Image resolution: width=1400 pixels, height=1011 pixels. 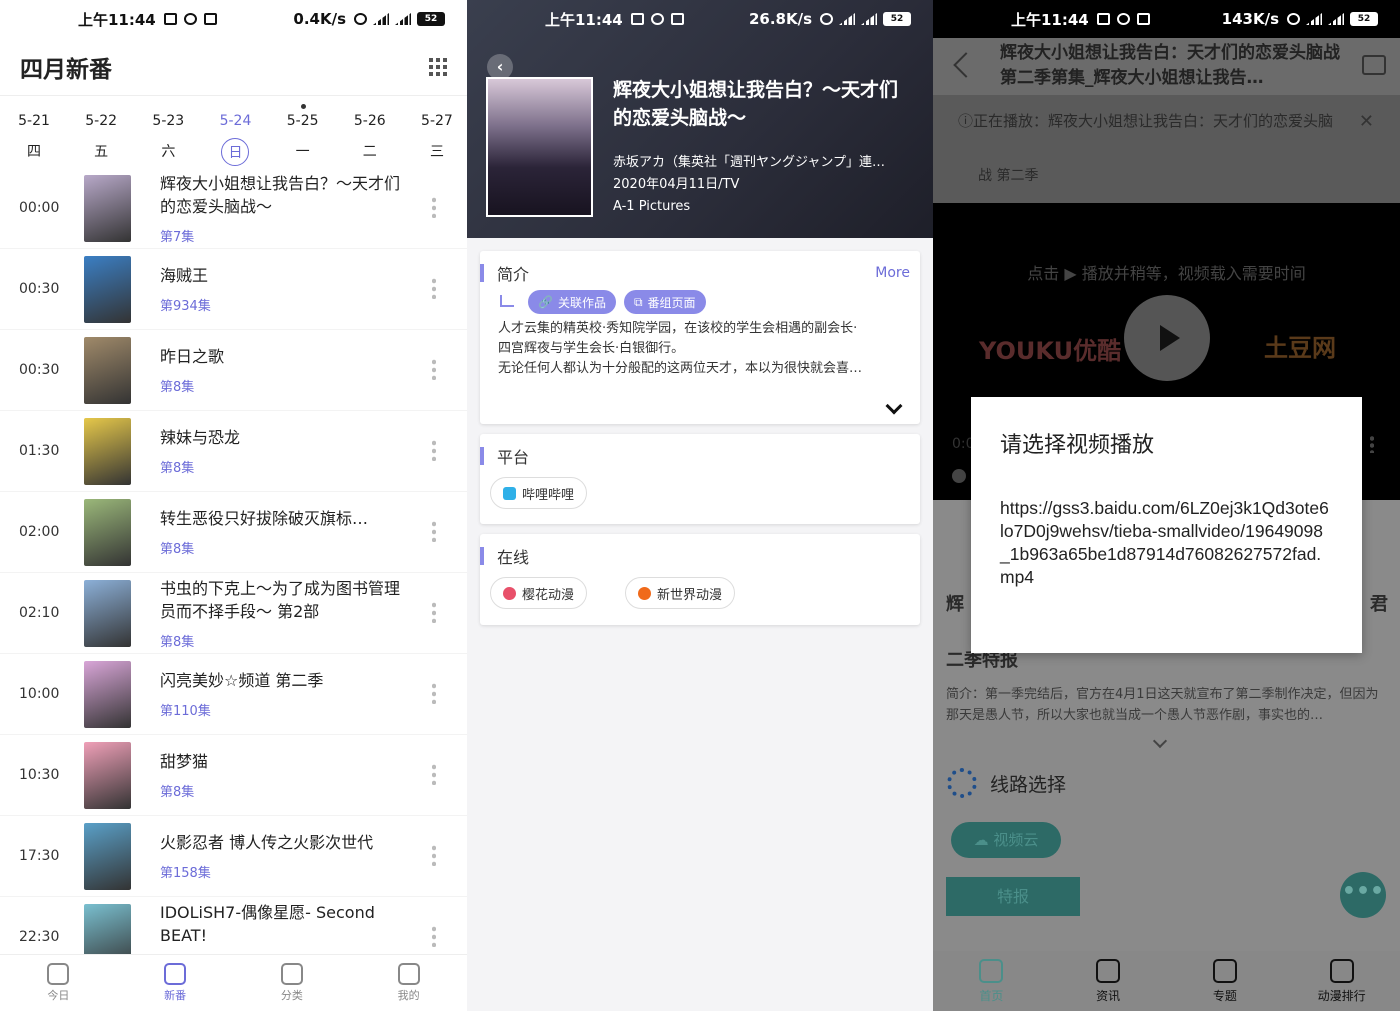 I want to click on day-tab: 5-24 日, so click(x=235, y=136).